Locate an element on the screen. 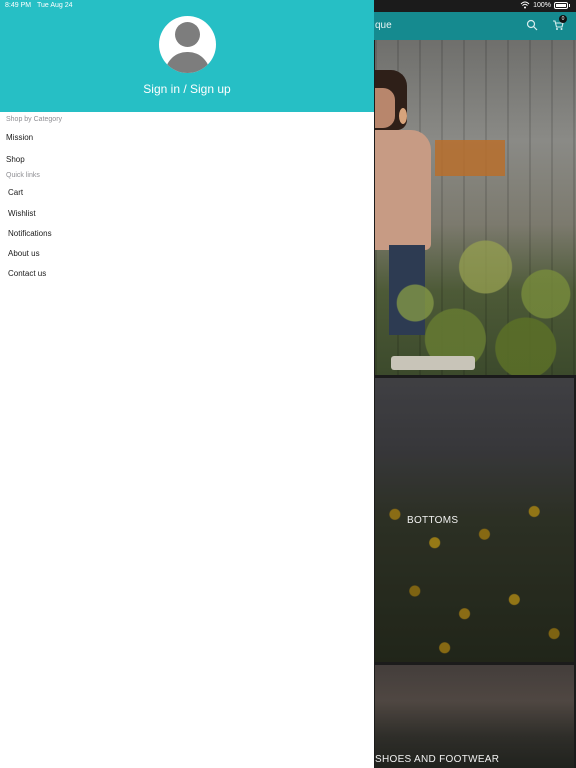 This screenshot has height=768, width=576. menu-item-mission: Mission is located at coordinates (19, 137).